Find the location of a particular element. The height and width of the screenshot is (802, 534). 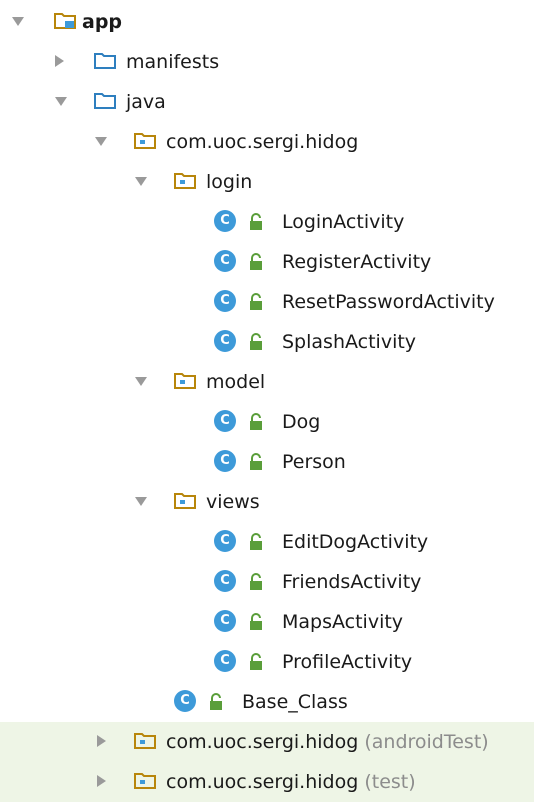

tree-node-class: C ResetPasswordActivity is located at coordinates (267, 302).